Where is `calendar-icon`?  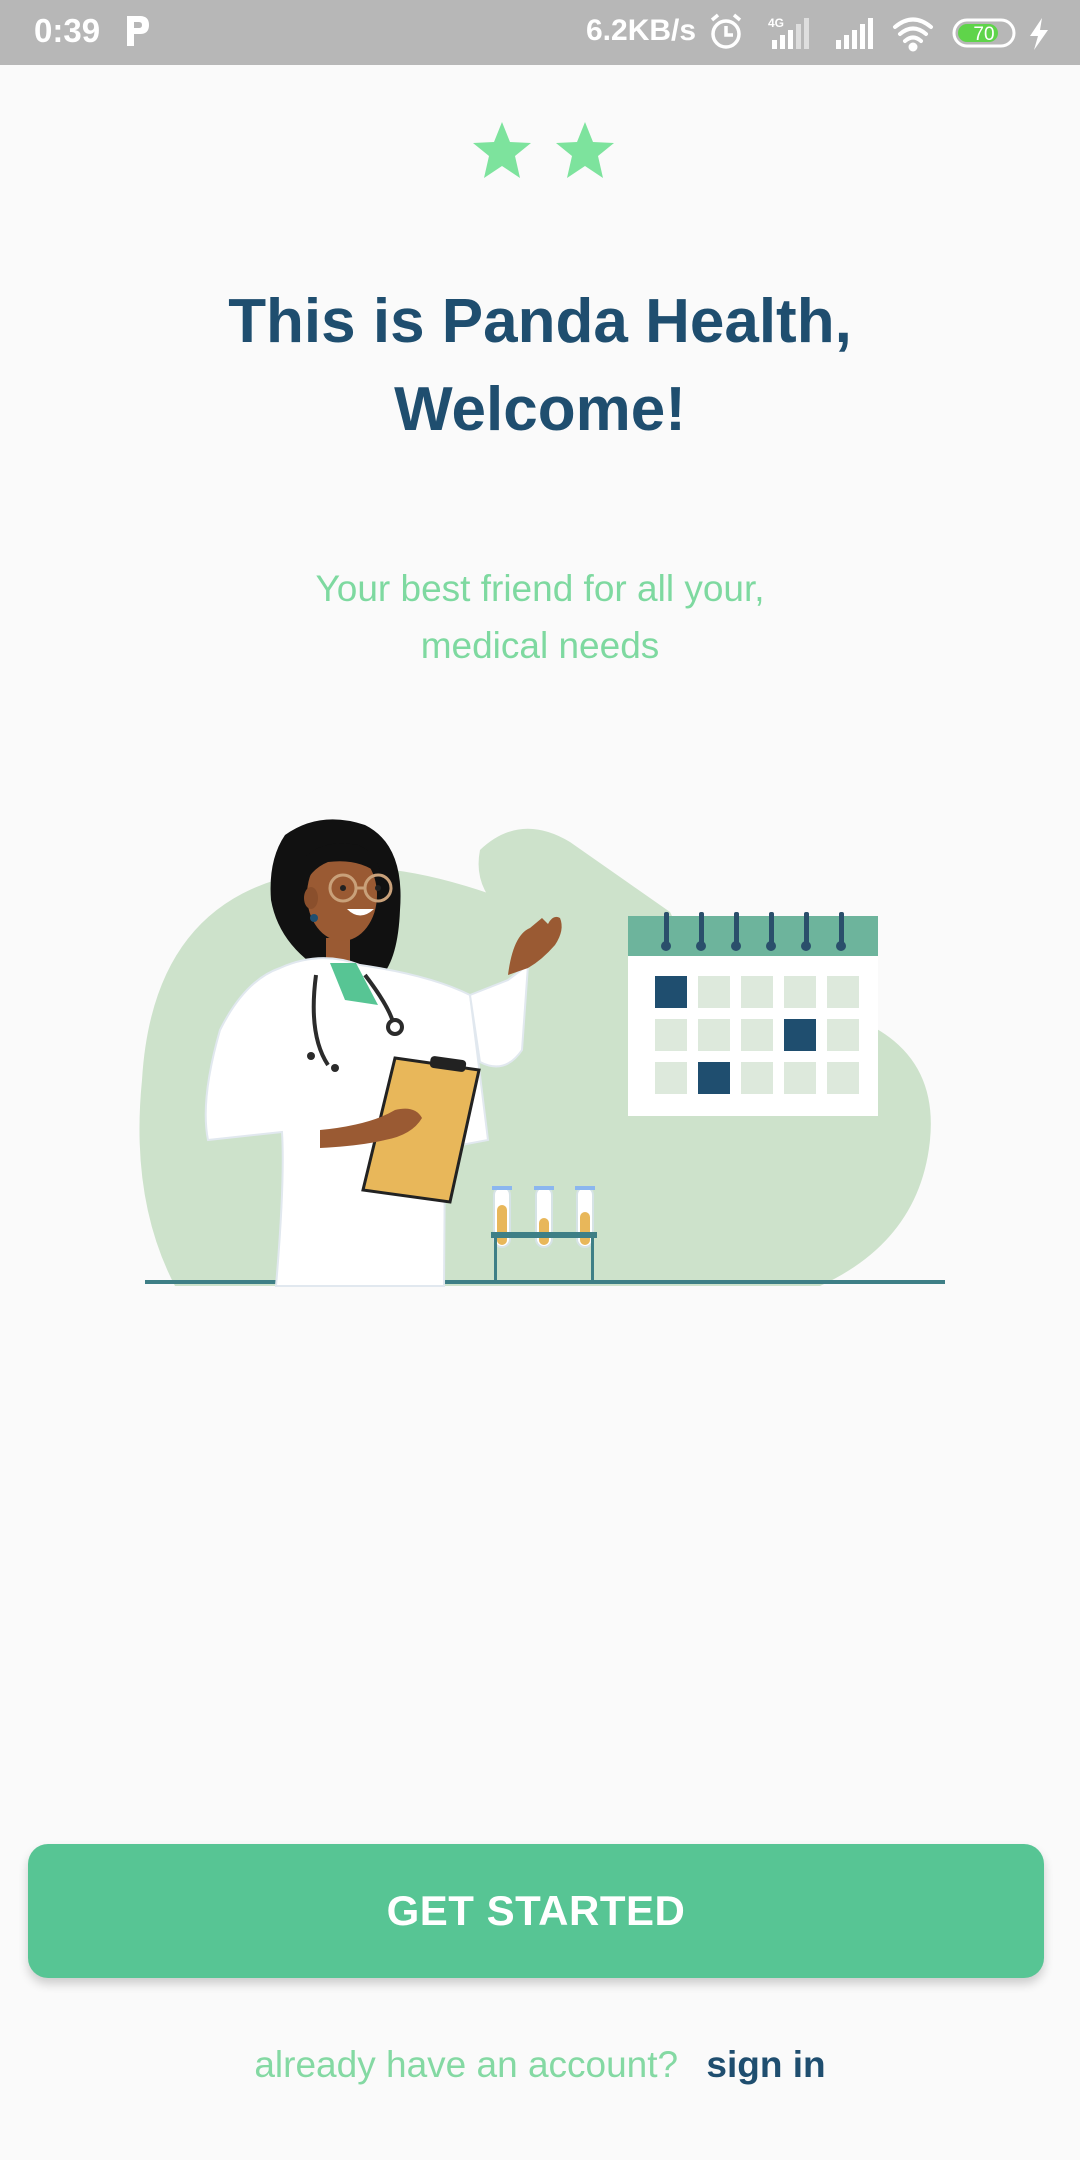
calendar-icon is located at coordinates (753, 1014).